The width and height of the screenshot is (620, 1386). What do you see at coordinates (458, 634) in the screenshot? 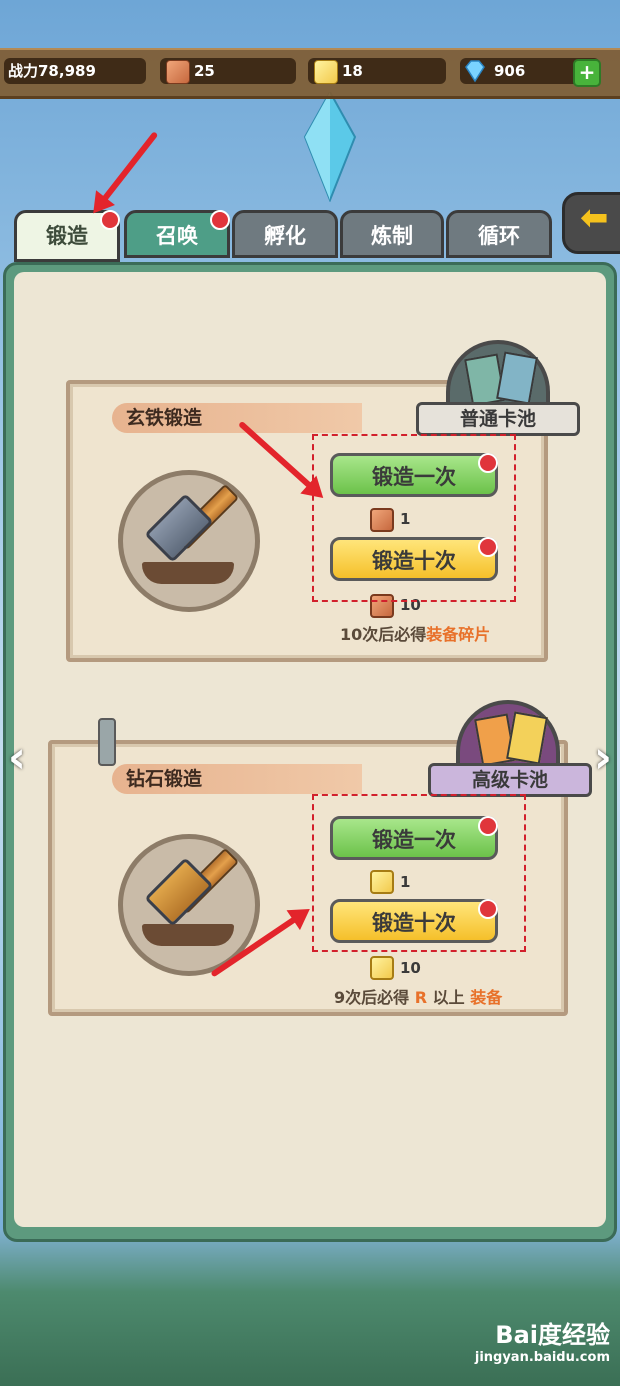
I see `note-highlight: 装备碎片` at bounding box center [458, 634].